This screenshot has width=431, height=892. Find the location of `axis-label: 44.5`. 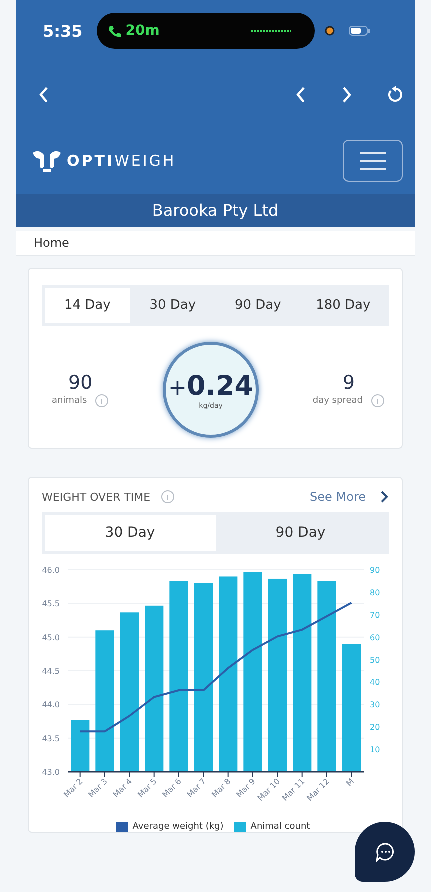

axis-label: 44.5 is located at coordinates (51, 671).